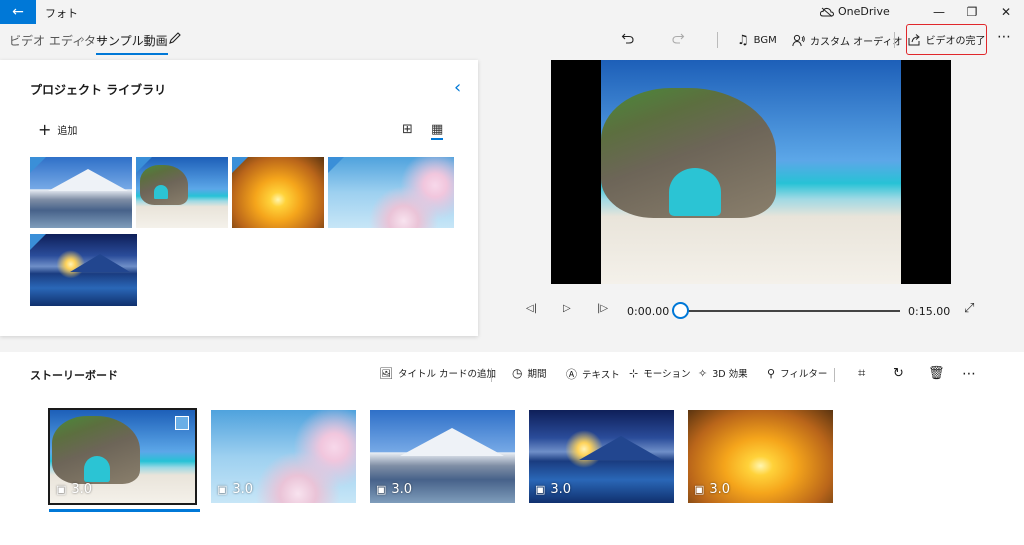 This screenshot has height=545, width=1024. I want to click on library-title: プロジェクト ライブラリ, so click(98, 90).